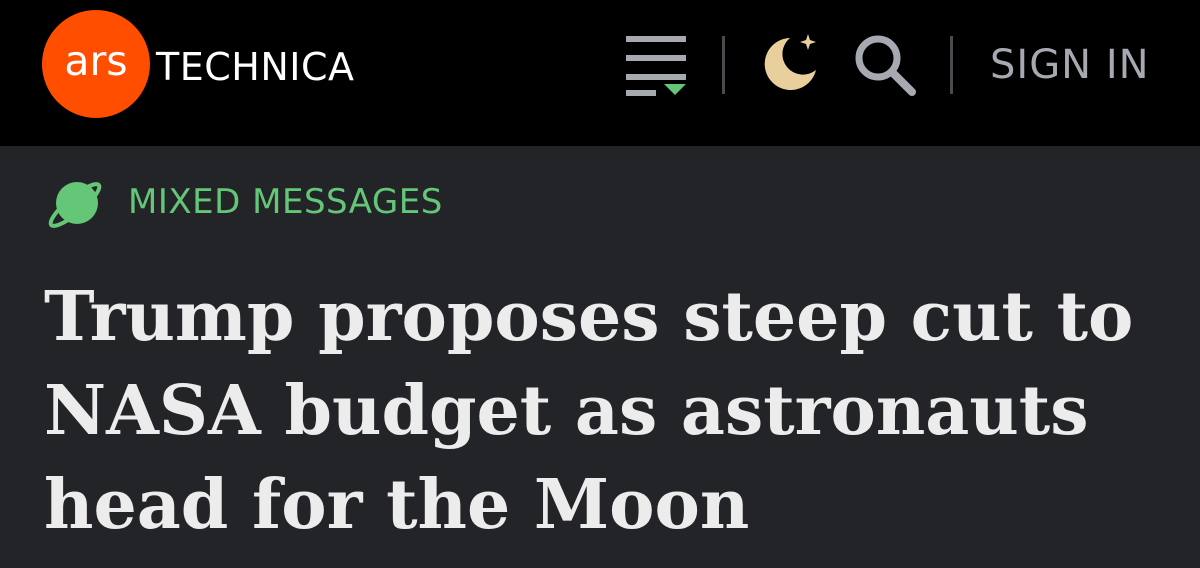  I want to click on menu-icon, so click(656, 66).